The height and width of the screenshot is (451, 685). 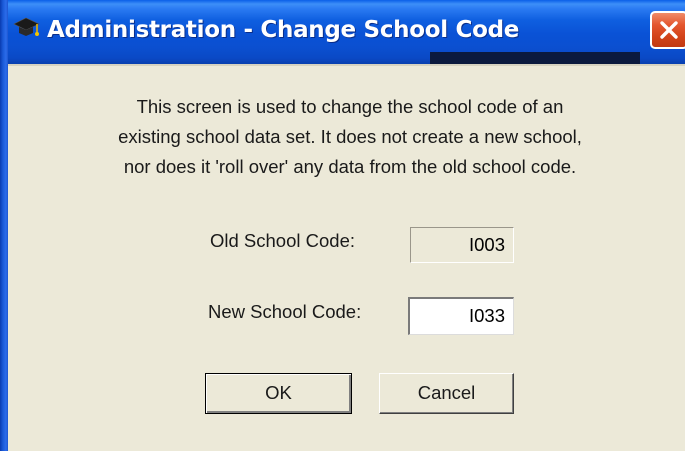 I want to click on old-school-code-field: I003, so click(x=462, y=245).